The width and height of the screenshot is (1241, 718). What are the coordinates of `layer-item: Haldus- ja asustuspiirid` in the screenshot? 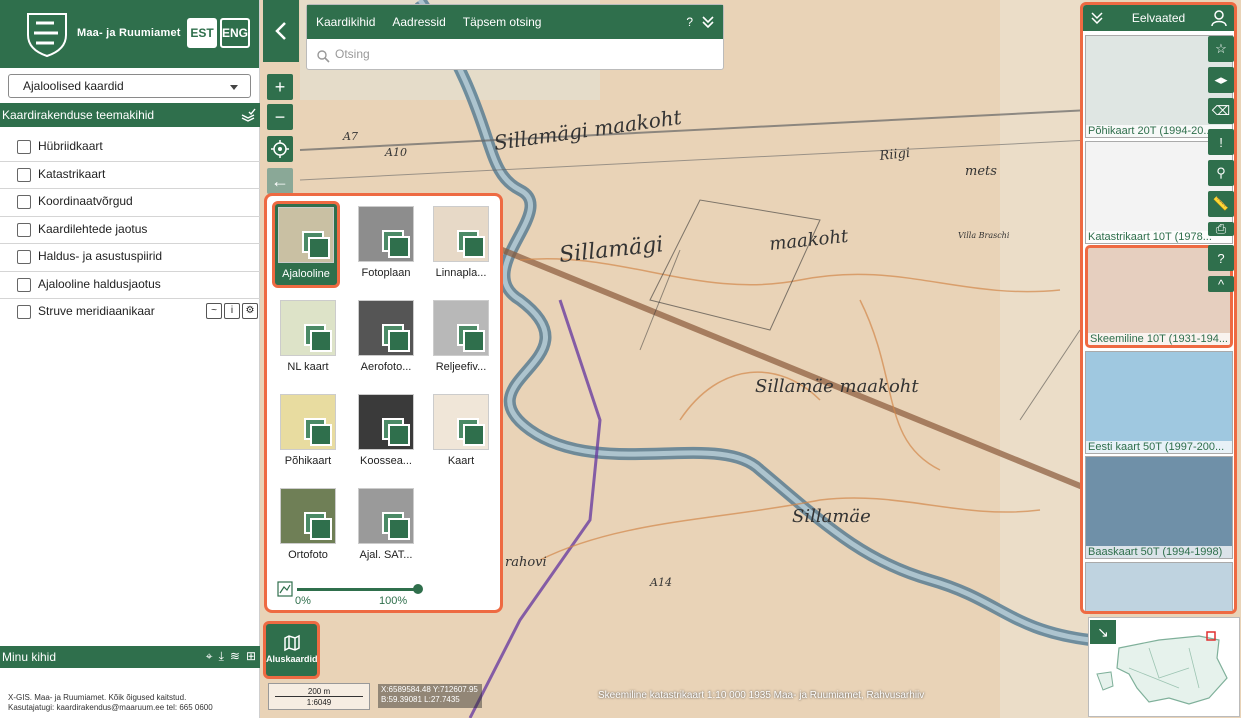 It's located at (130, 258).